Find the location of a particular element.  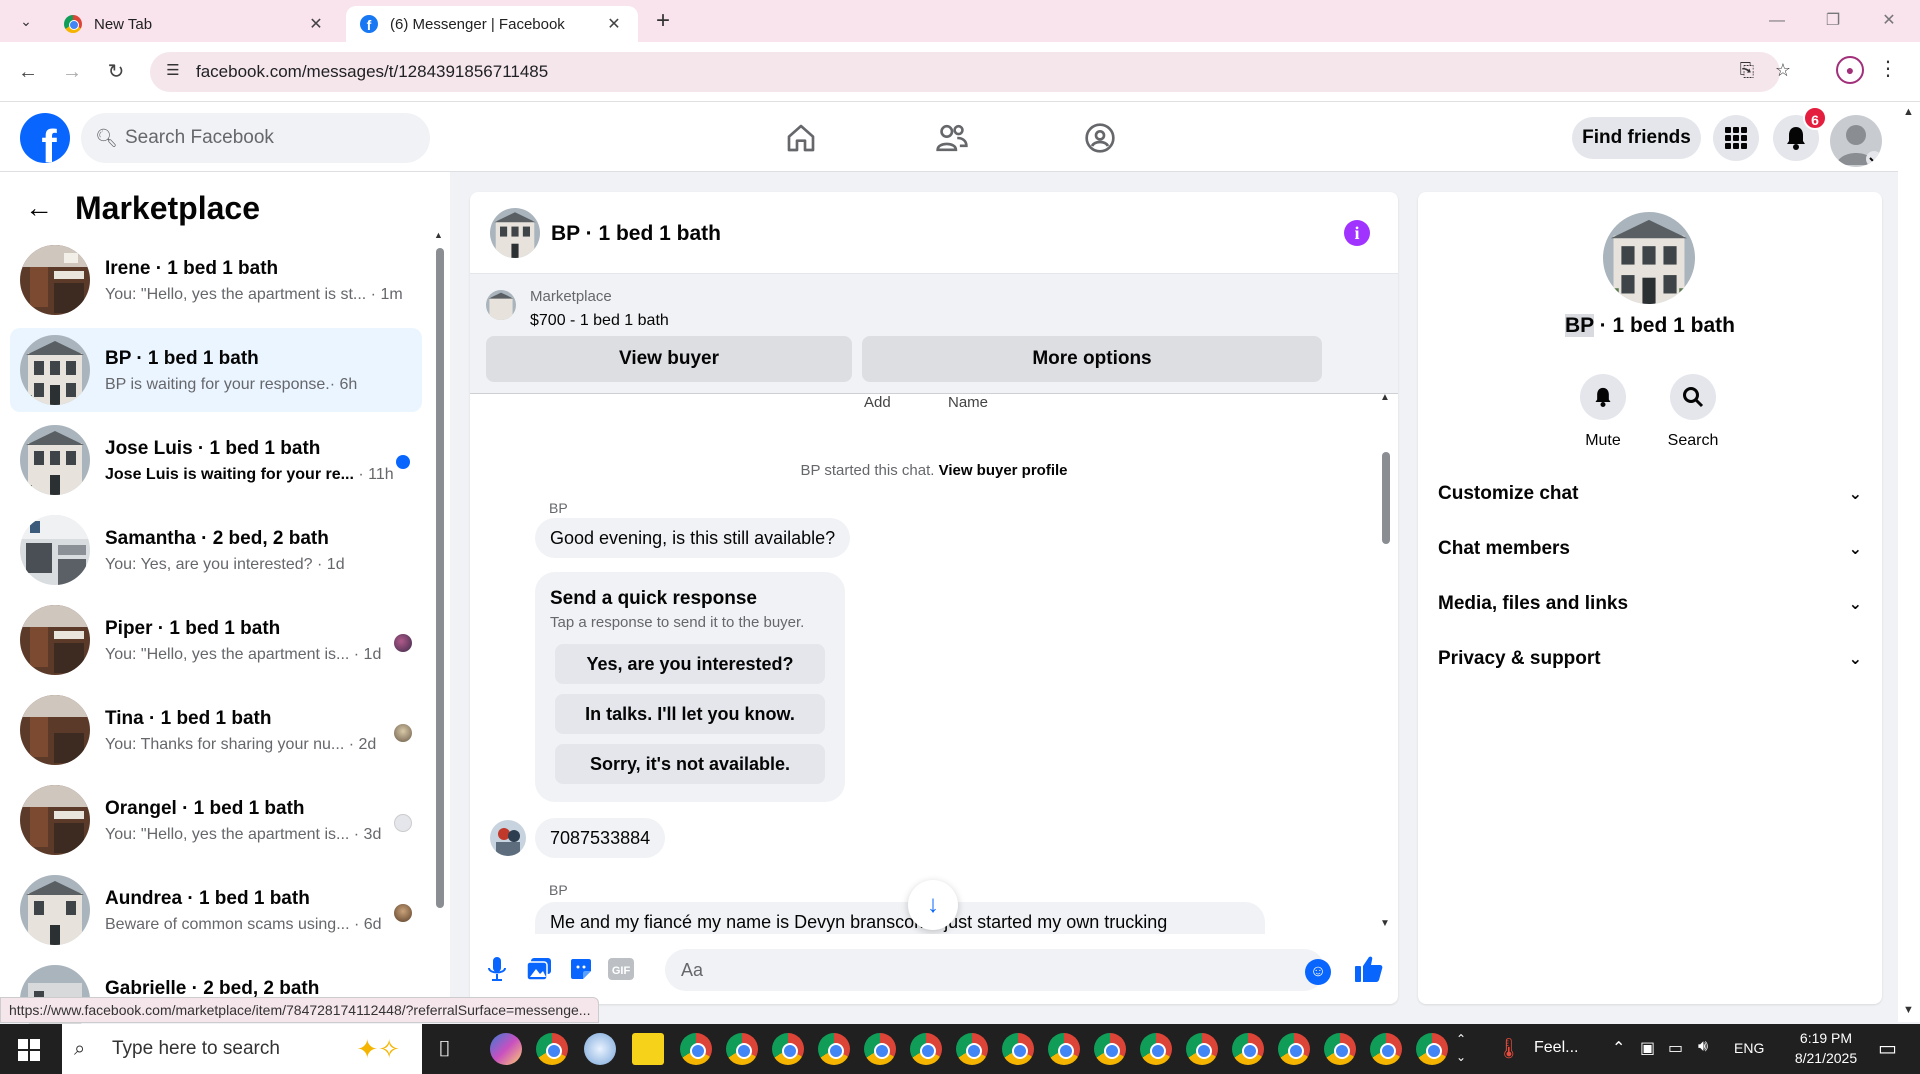

mute-action: Mute is located at coordinates (1603, 412).